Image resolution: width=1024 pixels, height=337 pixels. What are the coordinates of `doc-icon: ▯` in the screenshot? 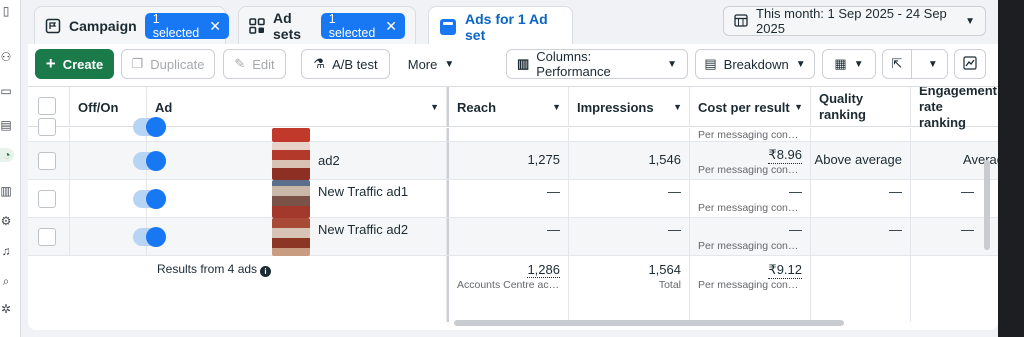 It's located at (6, 11).